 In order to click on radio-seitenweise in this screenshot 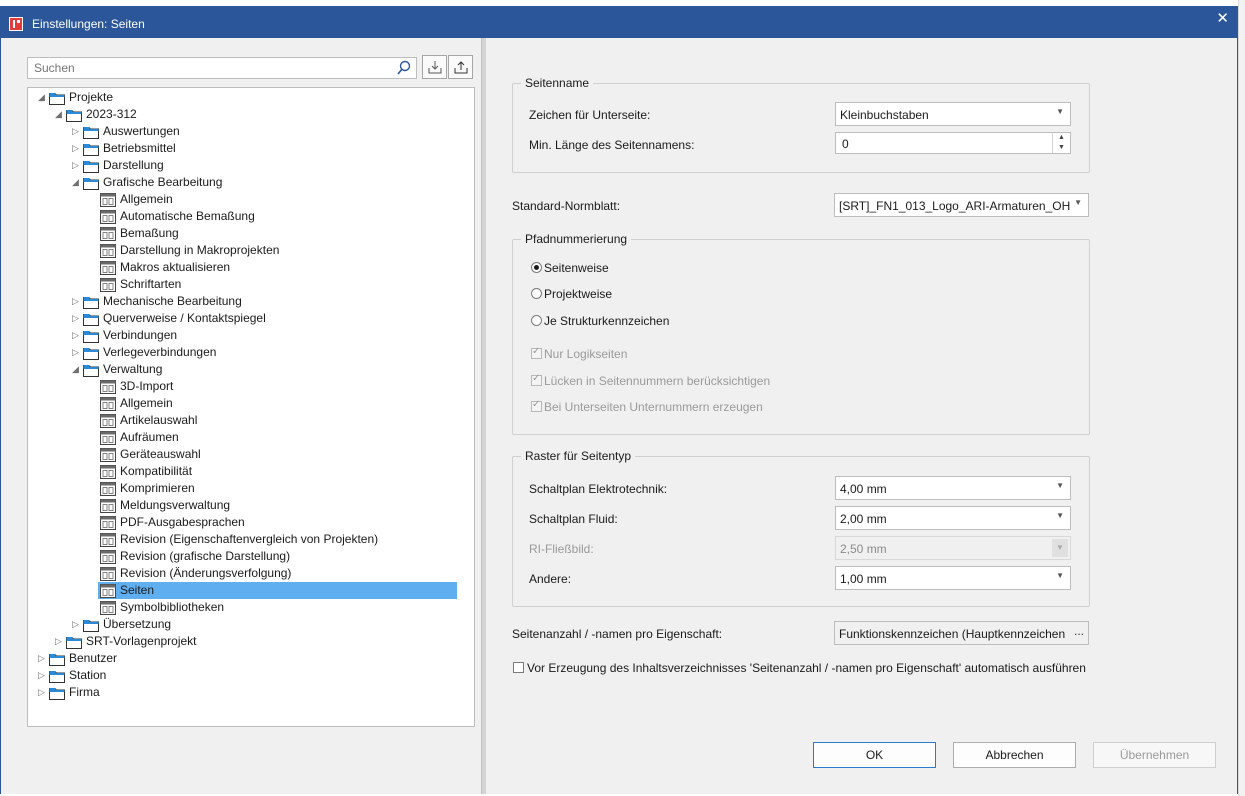, I will do `click(536, 267)`.